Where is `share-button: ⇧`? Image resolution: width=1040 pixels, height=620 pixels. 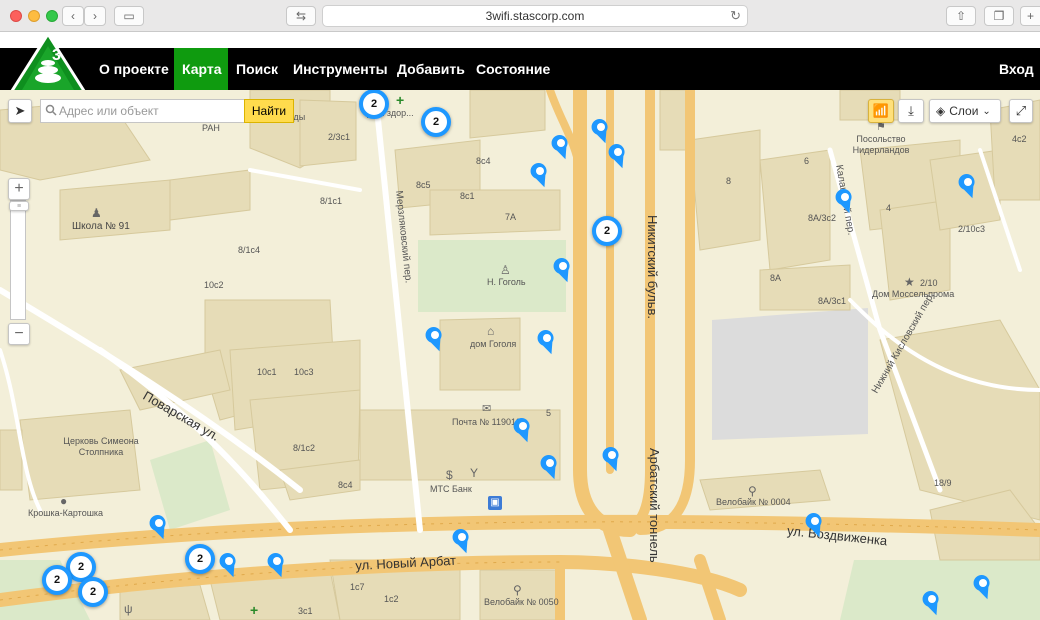
share-button: ⇧ is located at coordinates (961, 16).